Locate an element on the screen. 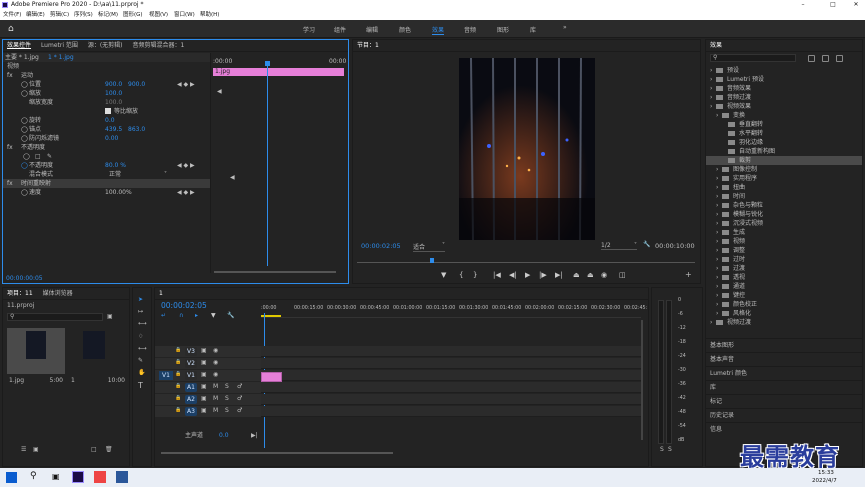 The height and width of the screenshot is (487, 865). effects-tree-item: › 键控 is located at coordinates (784, 295).